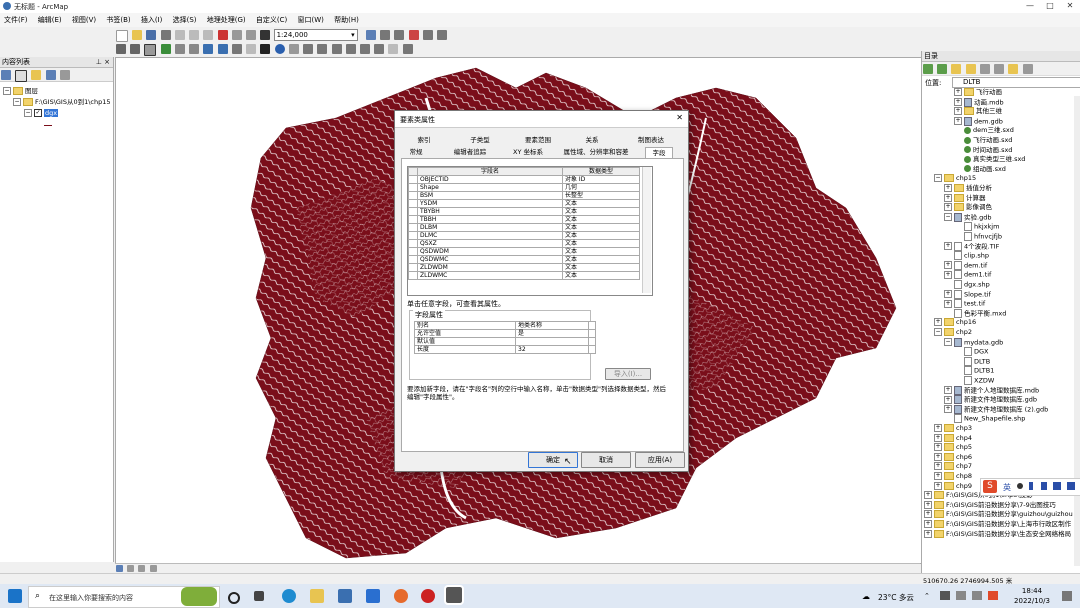 This screenshot has height=608, width=1080. Describe the element at coordinates (1067, 596) in the screenshot. I see `notification-icon` at that location.